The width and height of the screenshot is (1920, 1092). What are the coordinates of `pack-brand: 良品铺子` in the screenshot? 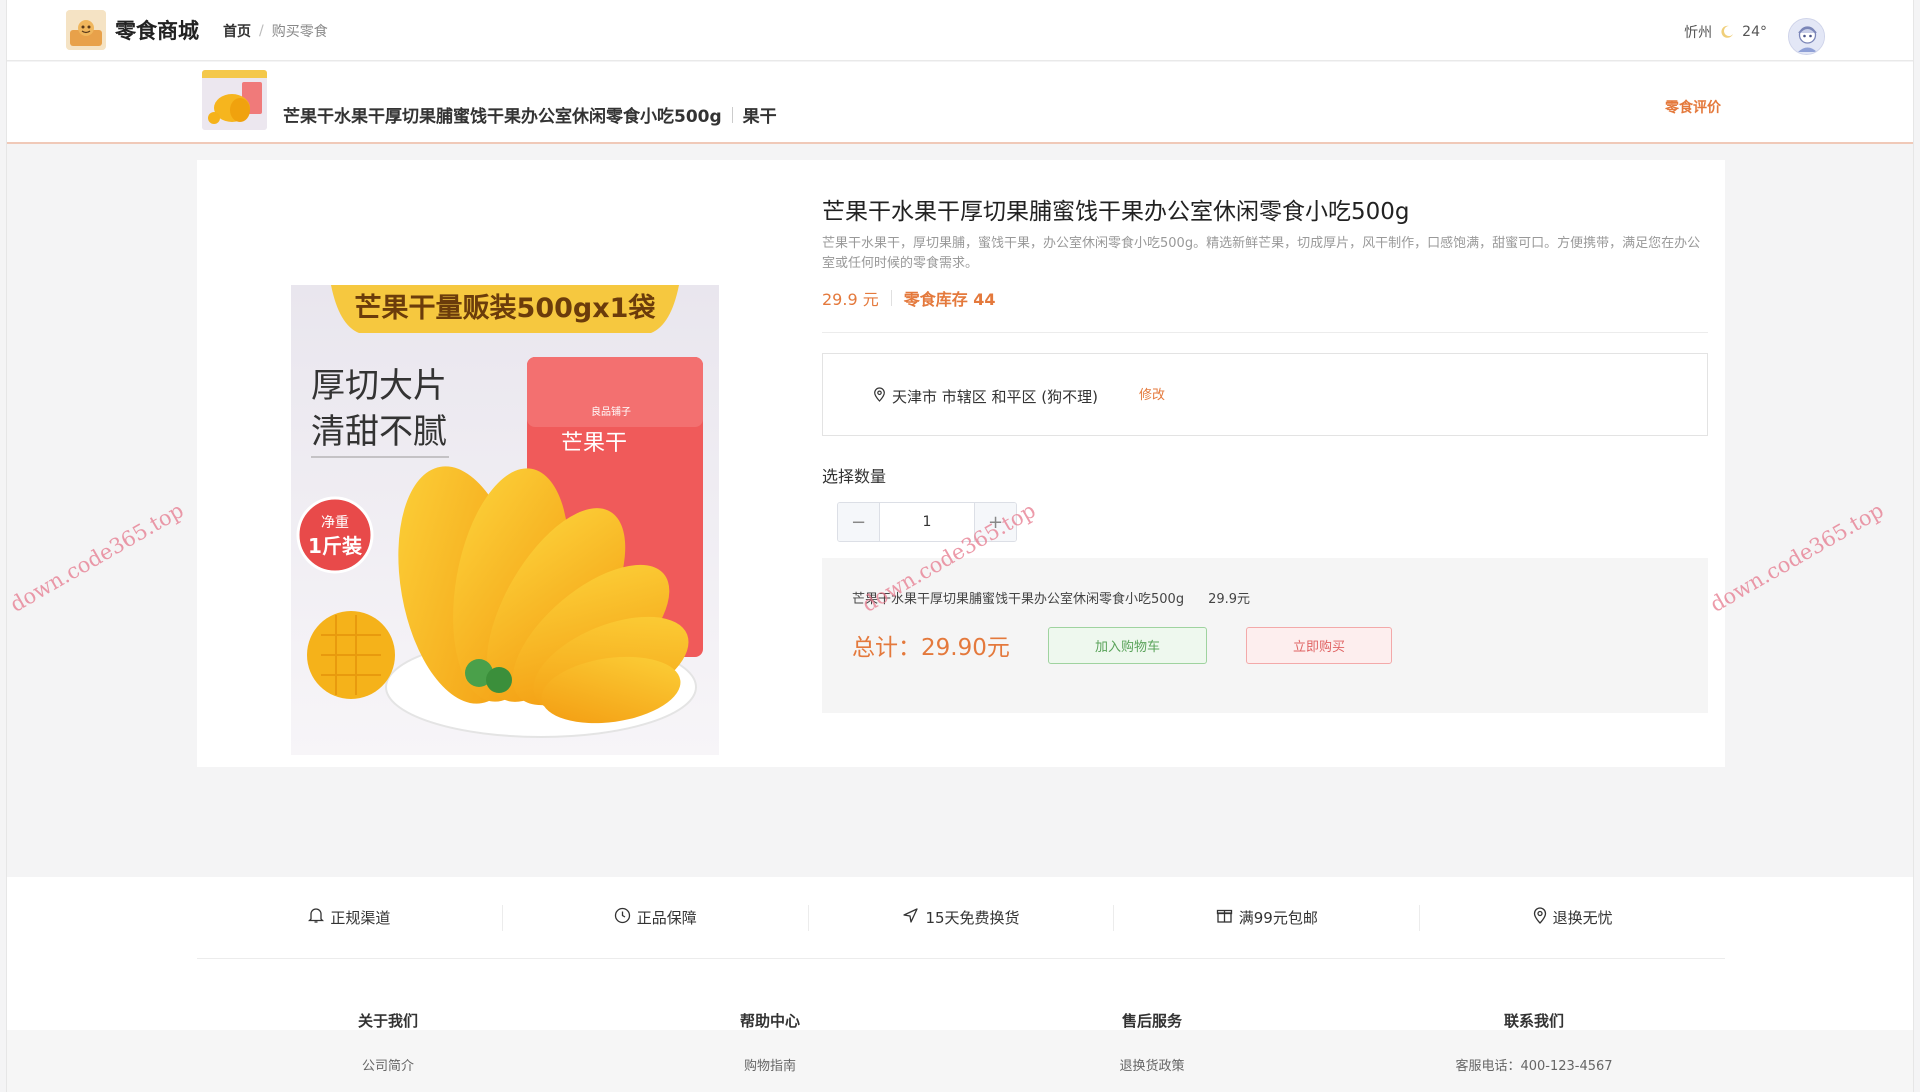 It's located at (611, 411).